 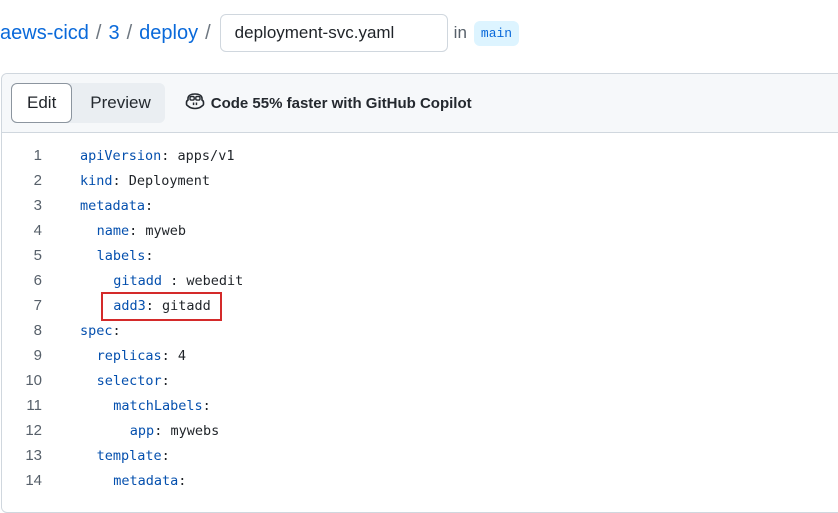 What do you see at coordinates (420, 155) in the screenshot?
I see `code-line: 1 apiVersion: apps/v1` at bounding box center [420, 155].